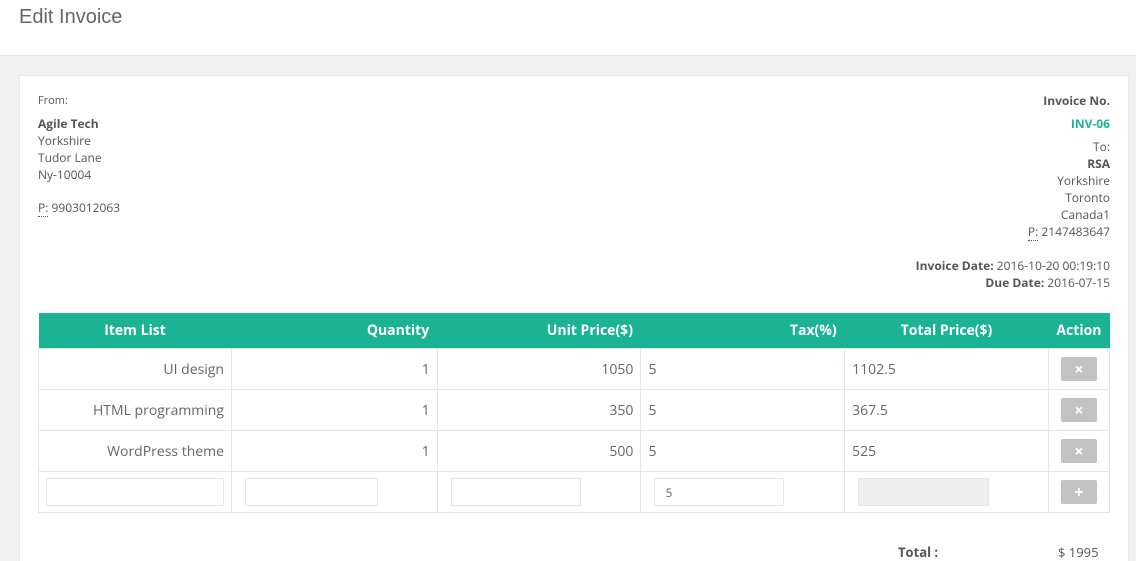 This screenshot has width=1136, height=561. Describe the element at coordinates (64, 140) in the screenshot. I see `from-address-line: Yorkshire` at that location.